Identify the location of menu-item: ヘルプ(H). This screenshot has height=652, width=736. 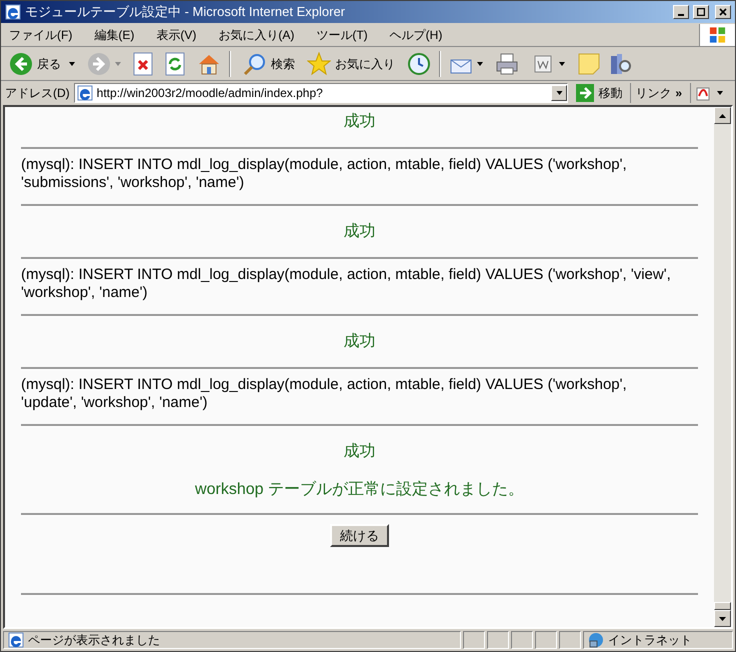
(416, 35).